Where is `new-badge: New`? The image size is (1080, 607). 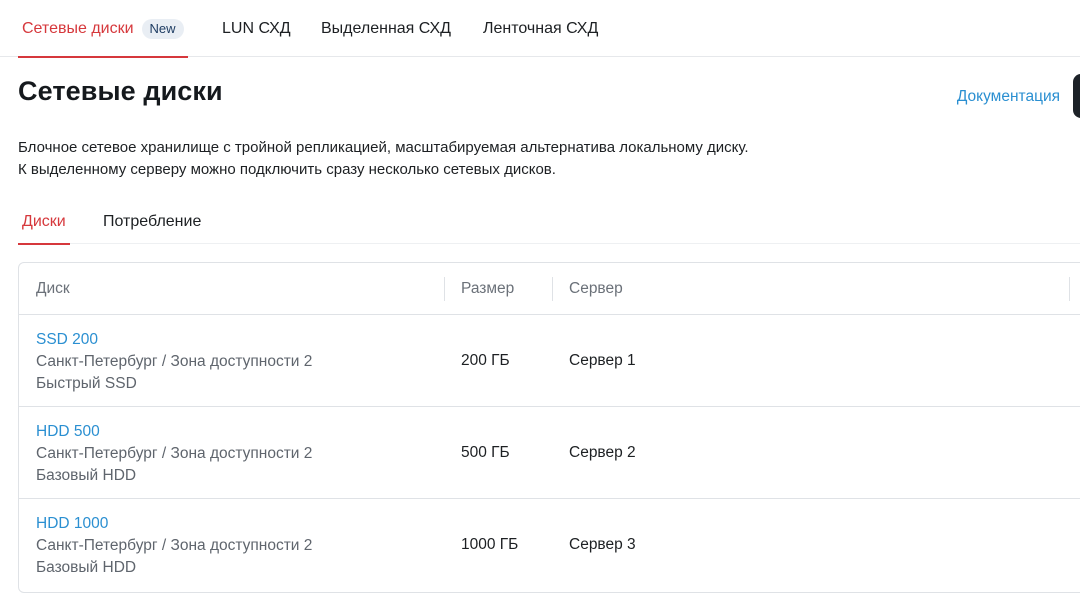
new-badge: New is located at coordinates (162, 28).